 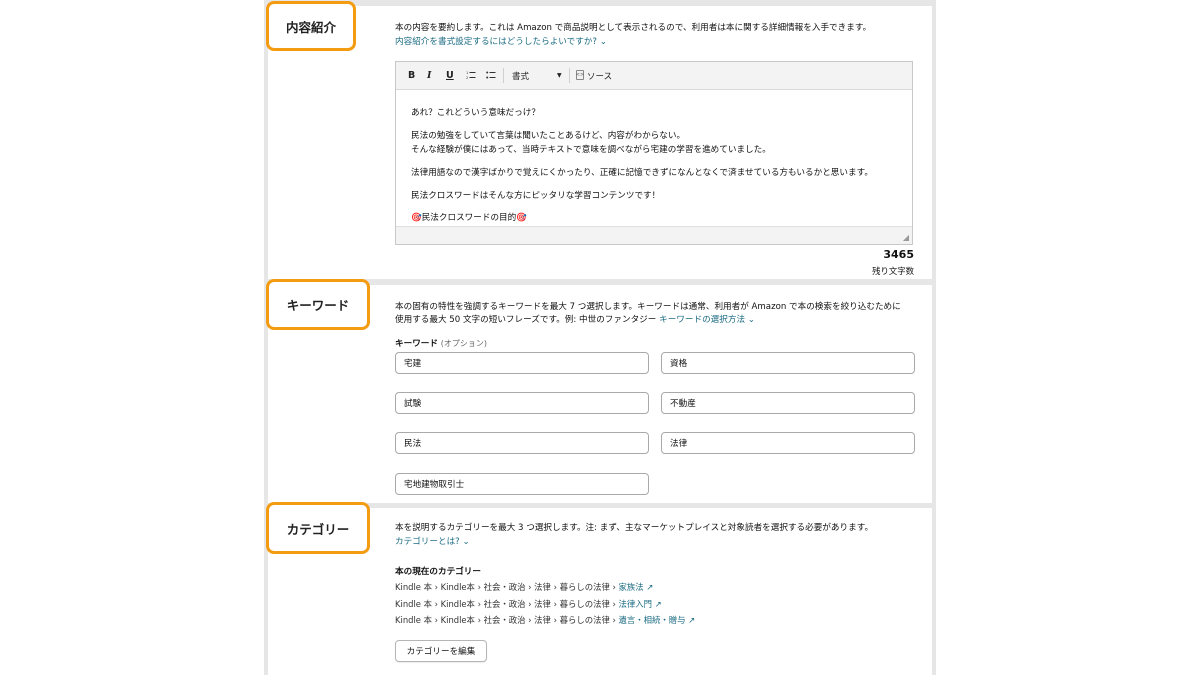 I want to click on editor-paragraph: 民法クロスワードはそんな方にピッタリな学習コンテンツです！, so click(x=536, y=196).